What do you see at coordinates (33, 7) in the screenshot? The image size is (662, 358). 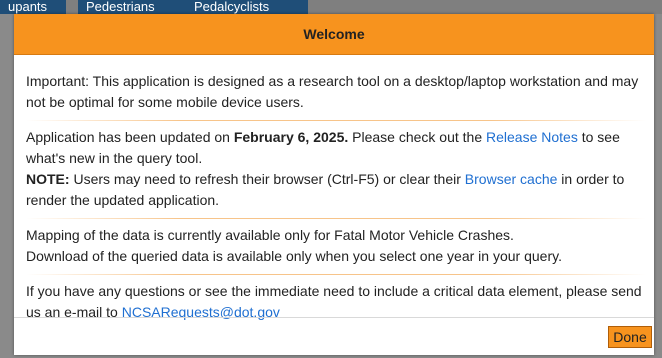 I see `tab-occupants: upants` at bounding box center [33, 7].